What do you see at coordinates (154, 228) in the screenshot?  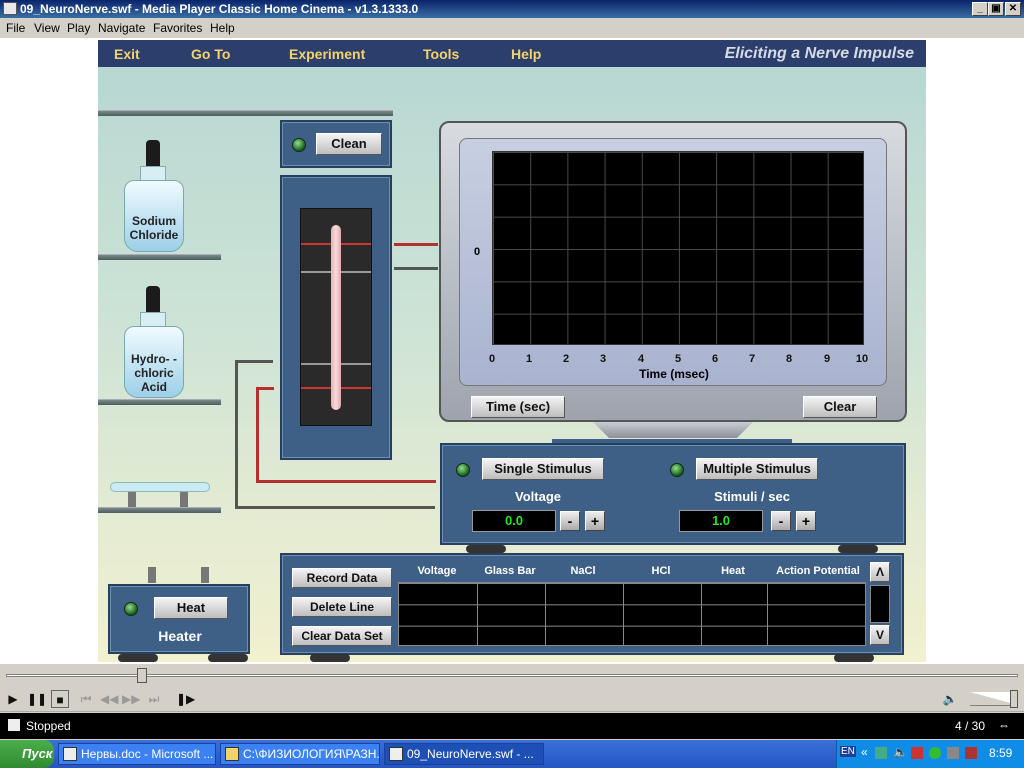 I see `bottle-label: Sodium Chloride` at bounding box center [154, 228].